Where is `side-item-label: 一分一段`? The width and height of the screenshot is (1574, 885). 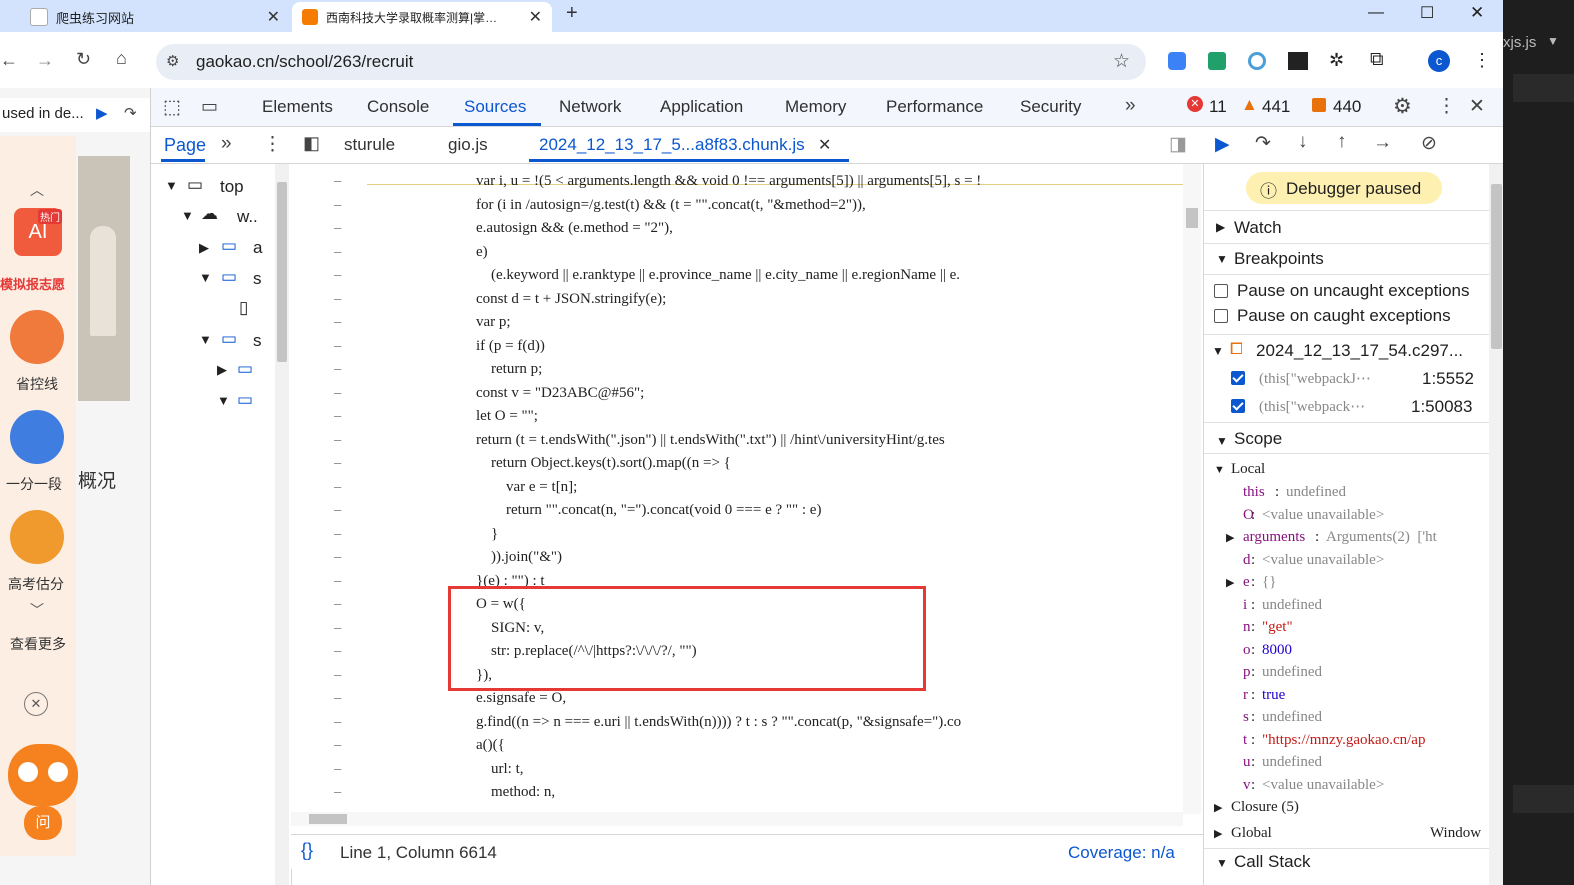
side-item-label: 一分一段 is located at coordinates (34, 484).